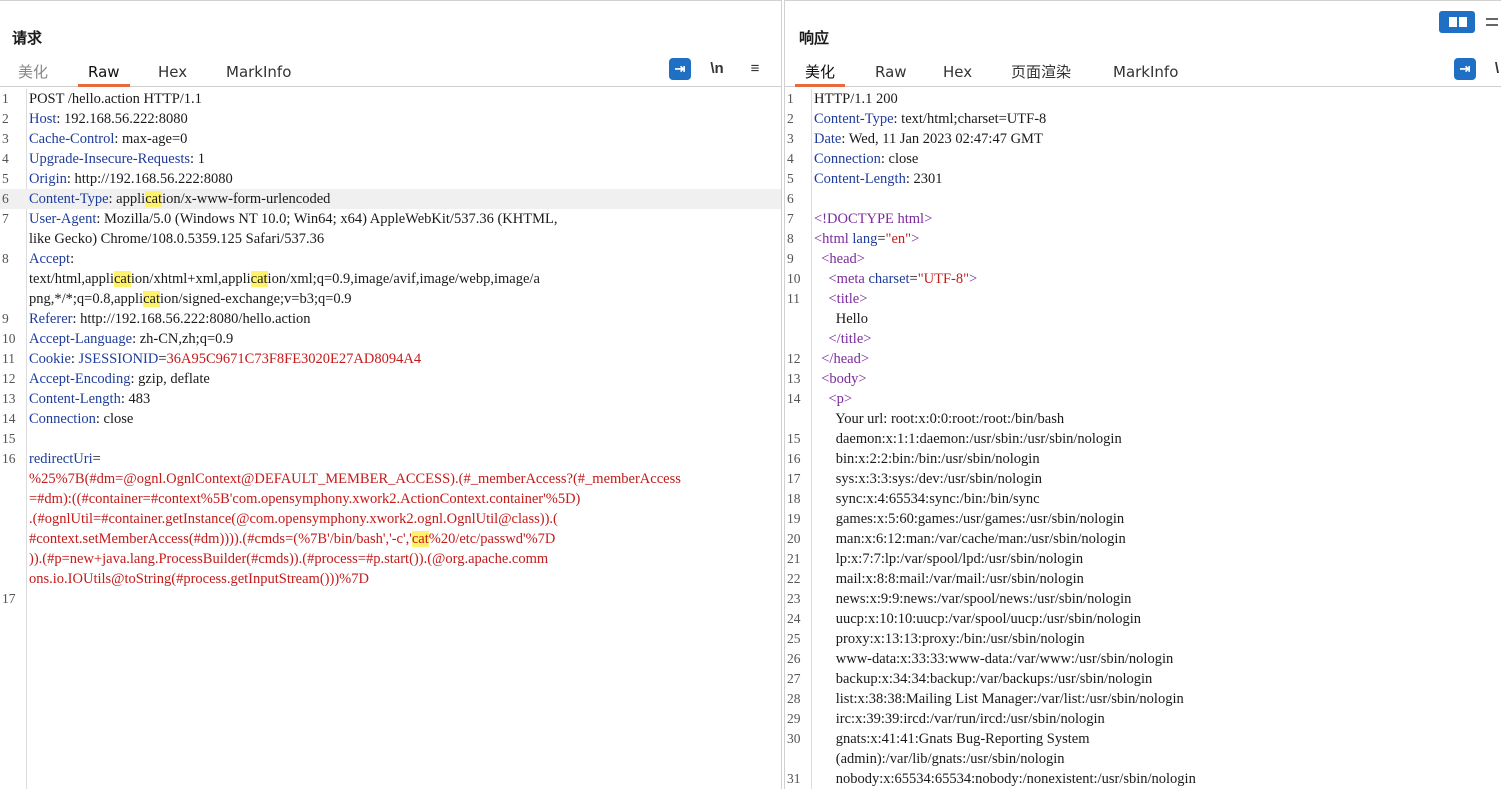  Describe the element at coordinates (717, 69) in the screenshot. I see `newline-toggle-icon: \n` at that location.